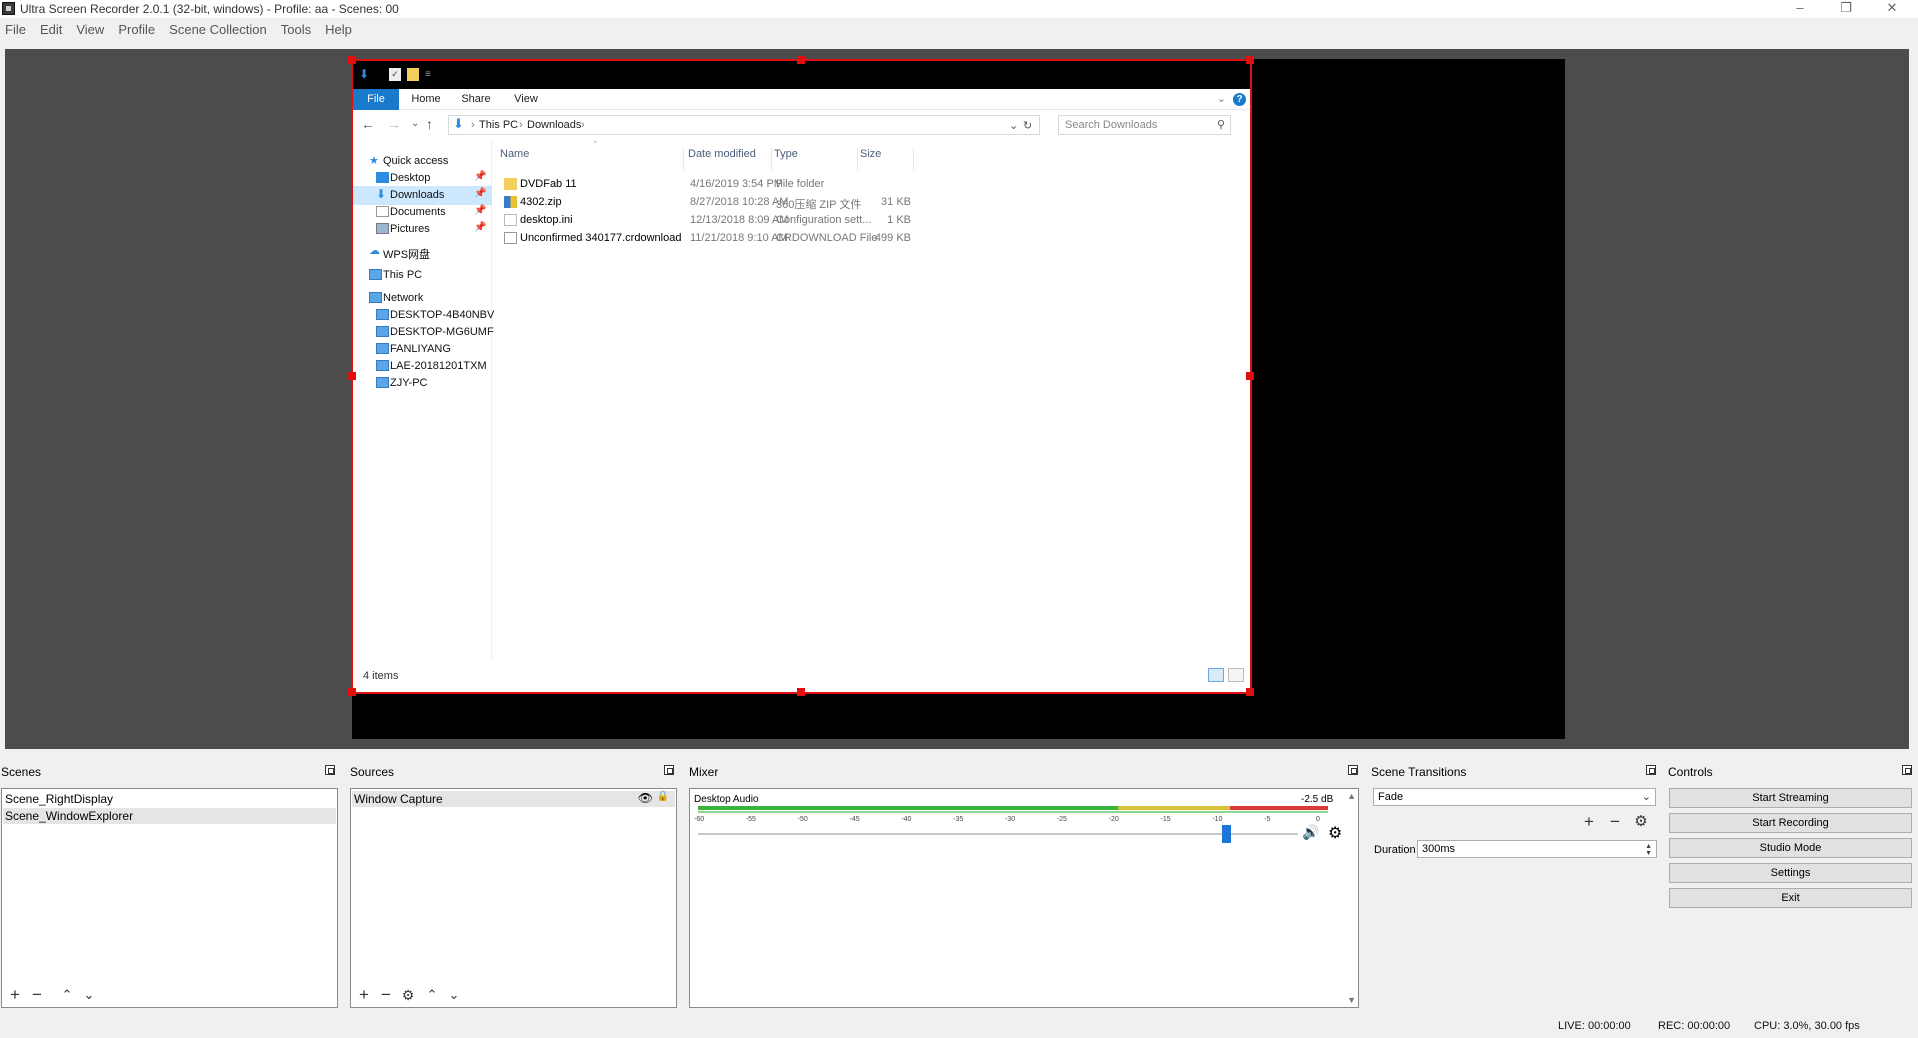  What do you see at coordinates (513, 898) in the screenshot?
I see `sources-list: Window Capture 👁 🔒 + − ⚙ ⌃ ⌄` at bounding box center [513, 898].